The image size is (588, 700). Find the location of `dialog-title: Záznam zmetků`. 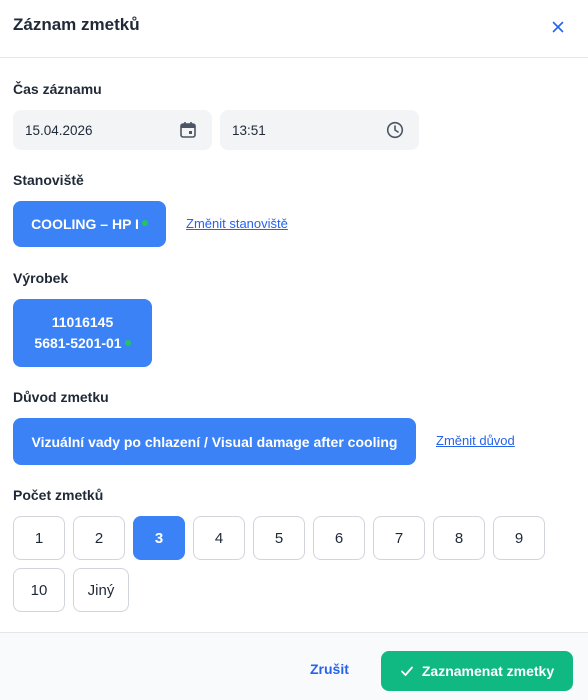

dialog-title: Záznam zmetků is located at coordinates (76, 24).